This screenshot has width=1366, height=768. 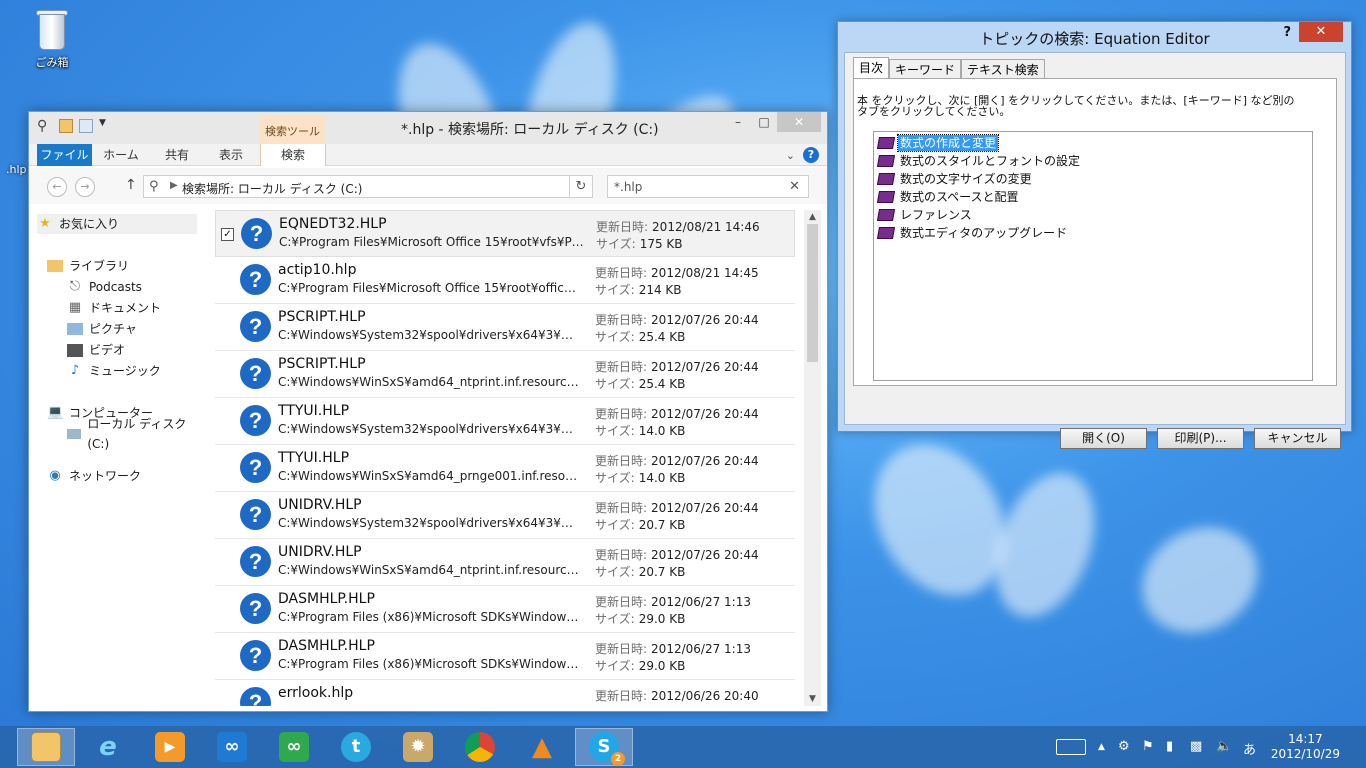 What do you see at coordinates (1003, 69) in the screenshot?
I see `tab-text-search: テキスト検索` at bounding box center [1003, 69].